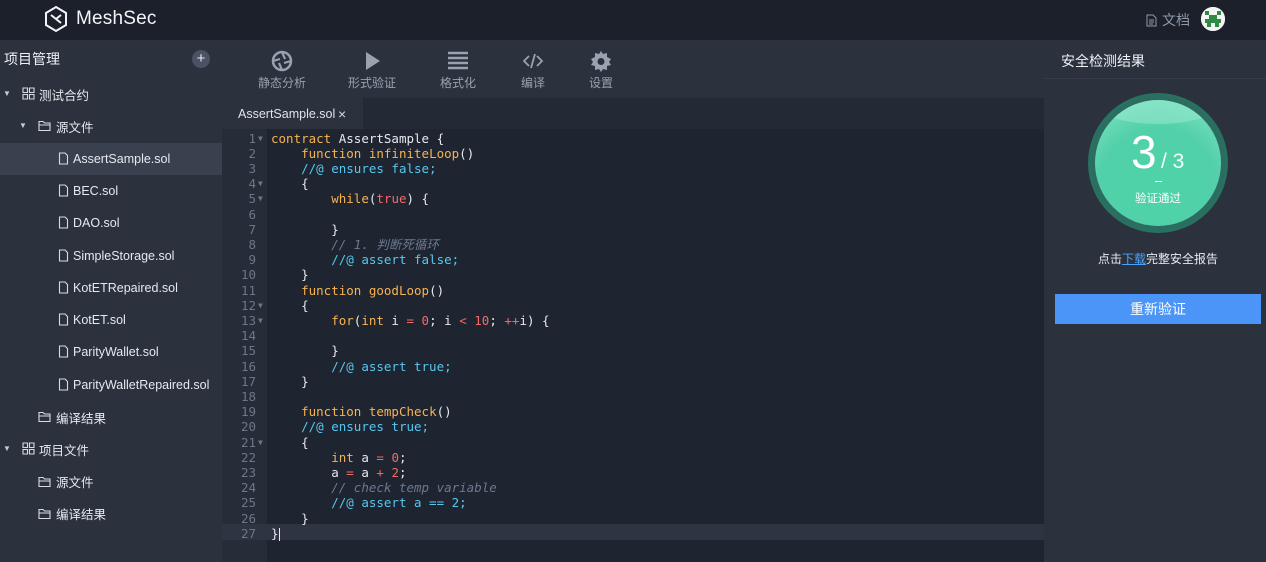  What do you see at coordinates (1158, 112) in the screenshot?
I see `gauge-wave` at bounding box center [1158, 112].